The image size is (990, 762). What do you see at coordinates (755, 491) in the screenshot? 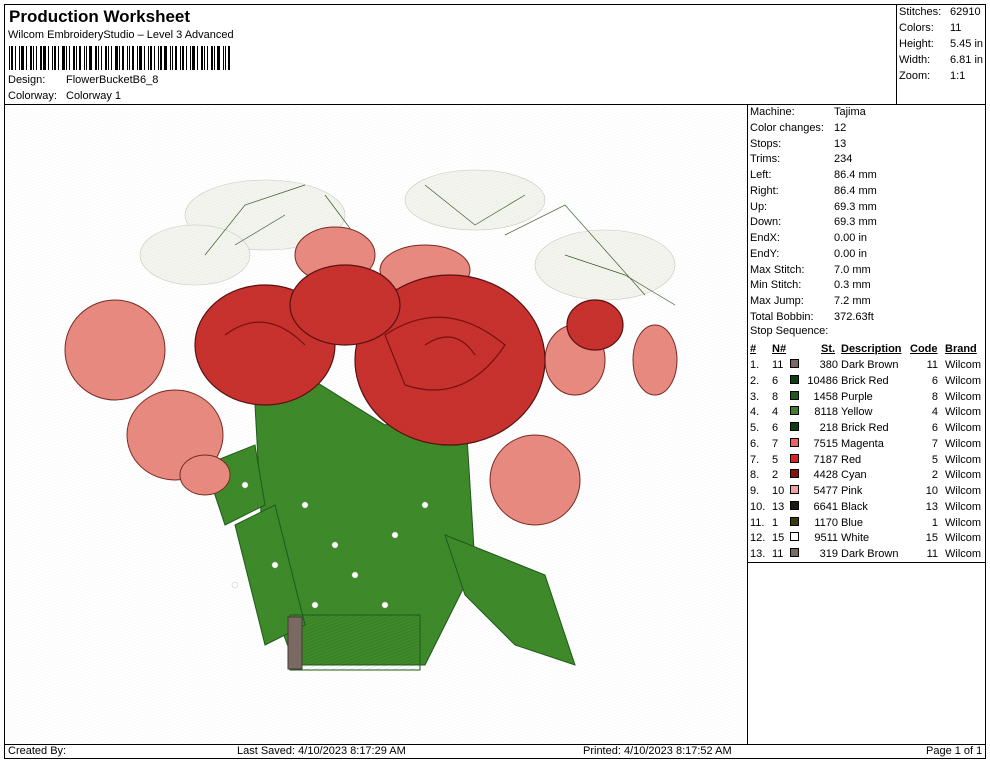
I see `stop-num: 9.` at bounding box center [755, 491].